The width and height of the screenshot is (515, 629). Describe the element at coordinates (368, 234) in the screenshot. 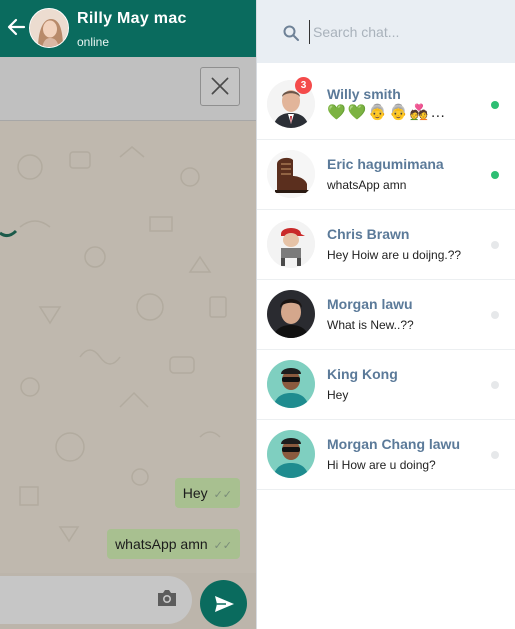

I see `chat-name: Chris Brawn` at that location.